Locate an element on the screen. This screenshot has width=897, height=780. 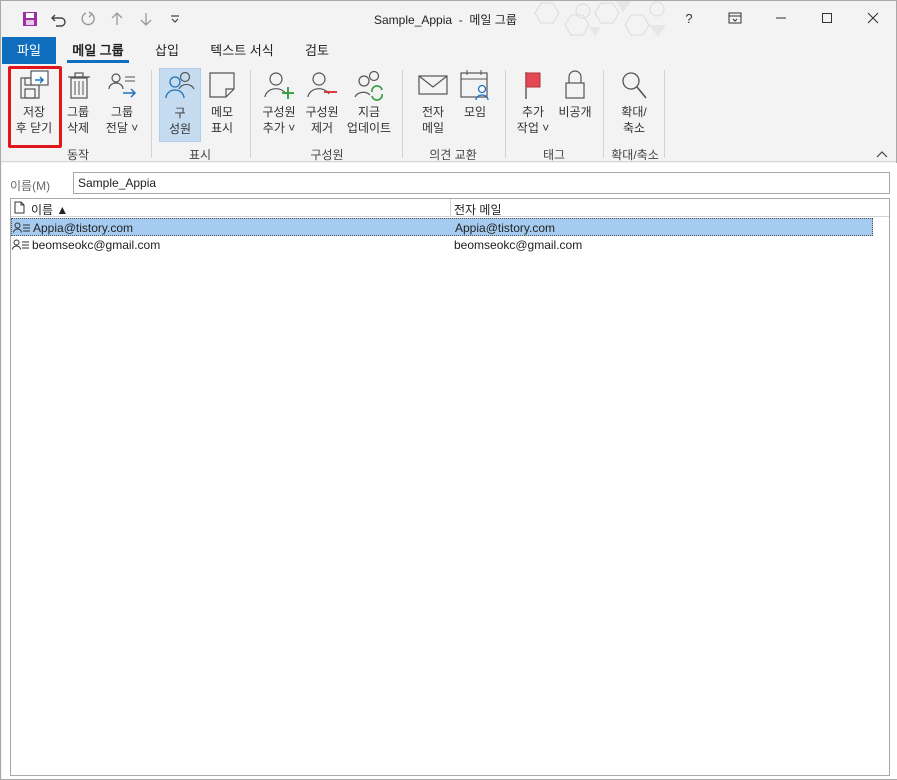
zoom-label-2: 축소 is located at coordinates (634, 128).